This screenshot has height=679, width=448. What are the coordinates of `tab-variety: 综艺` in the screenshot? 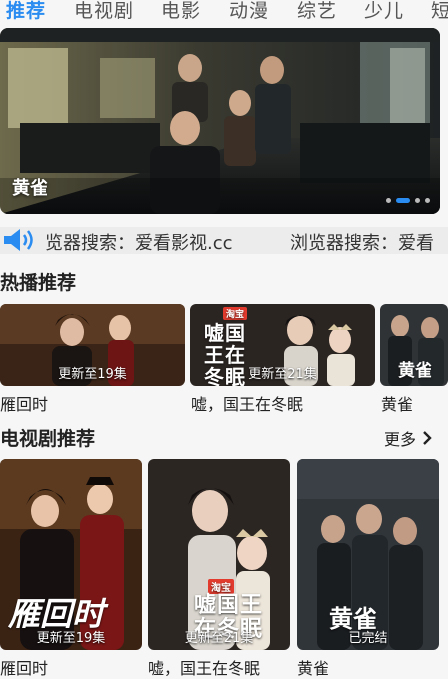 It's located at (317, 11).